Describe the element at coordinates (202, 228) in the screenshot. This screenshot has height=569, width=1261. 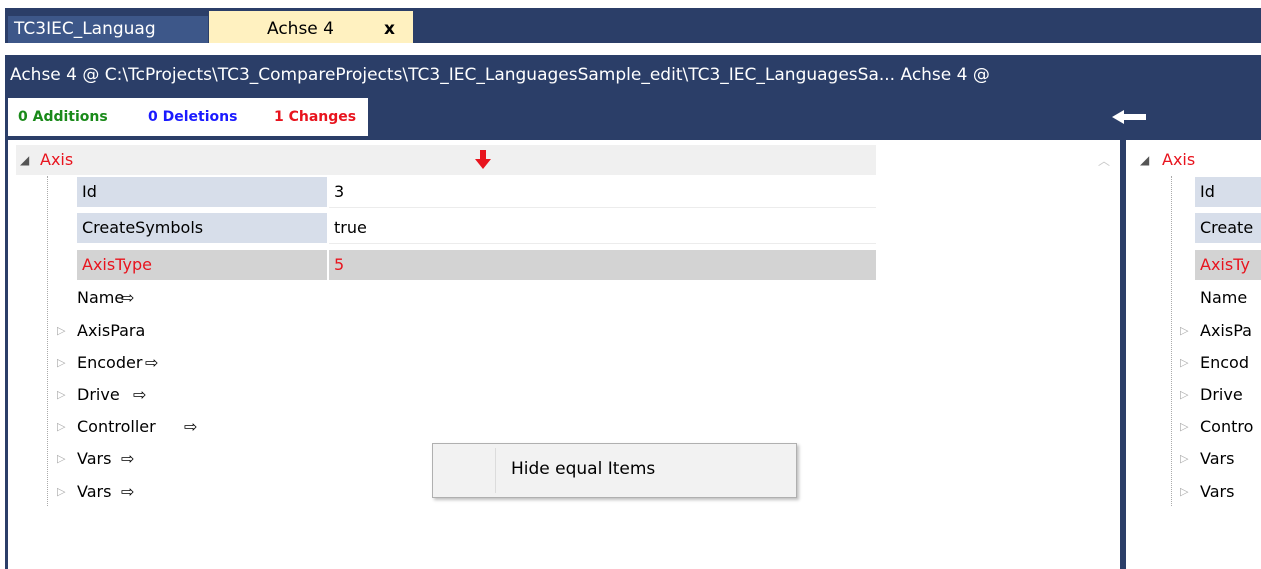
I see `prop-key-createsymbols: CreateSymbols` at that location.